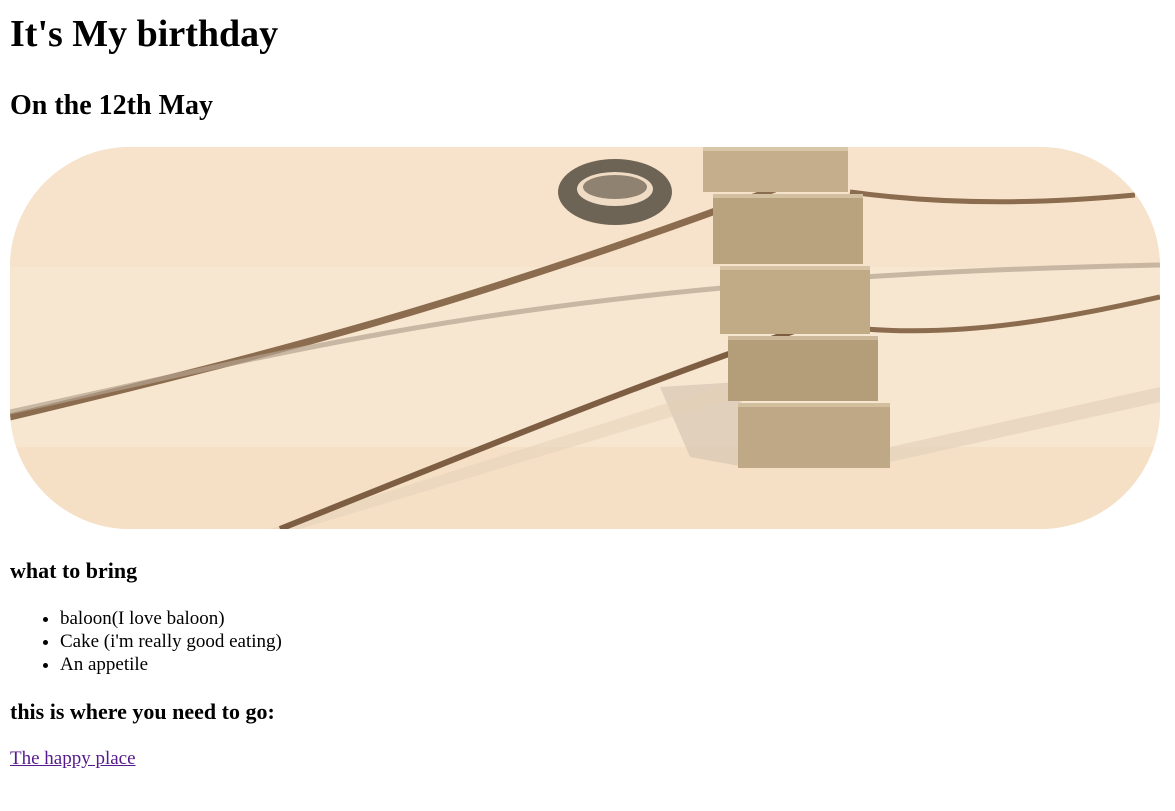 The height and width of the screenshot is (811, 1175). What do you see at coordinates (142, 711) in the screenshot?
I see `location-heading: this is where you need to go:` at bounding box center [142, 711].